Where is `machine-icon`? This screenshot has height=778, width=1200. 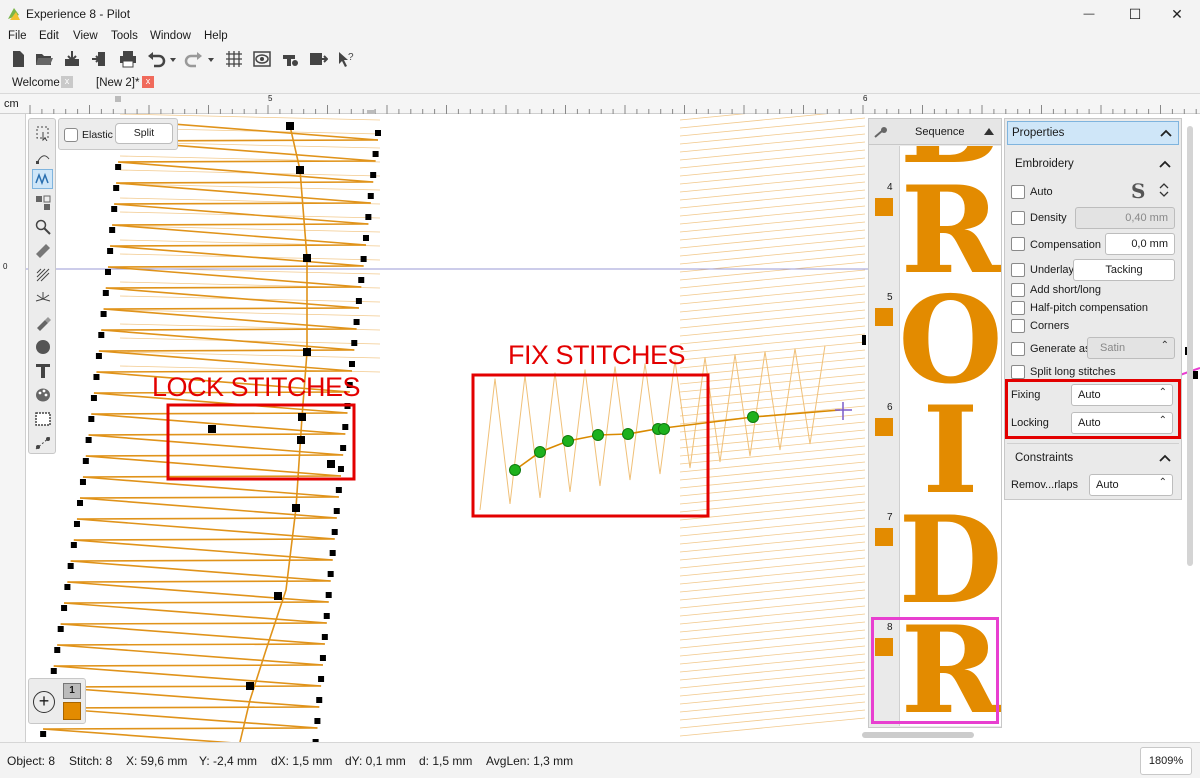
machine-icon is located at coordinates (290, 59).